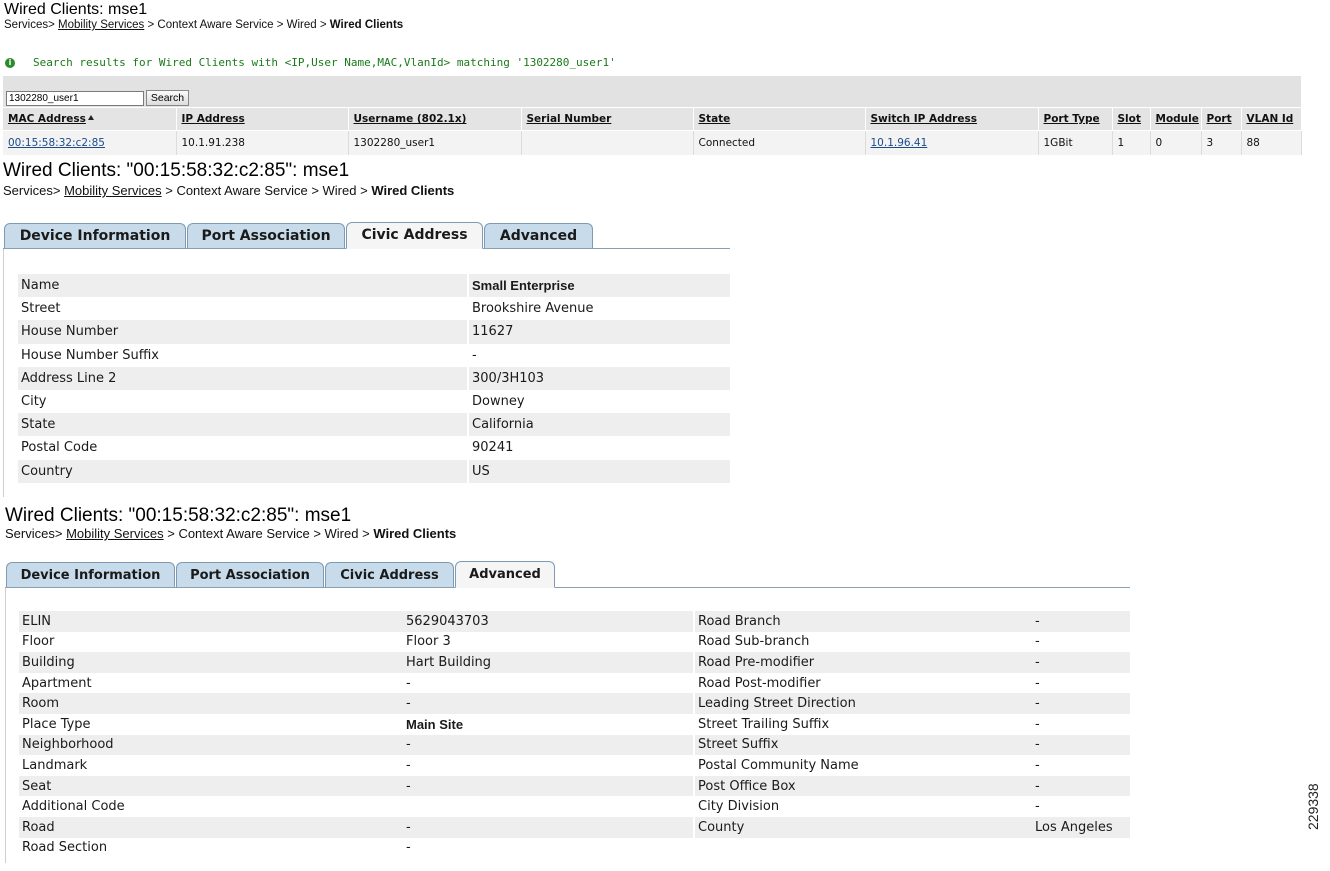 The width and height of the screenshot is (1330, 871). What do you see at coordinates (243, 332) in the screenshot?
I see `civic-label: House Number` at bounding box center [243, 332].